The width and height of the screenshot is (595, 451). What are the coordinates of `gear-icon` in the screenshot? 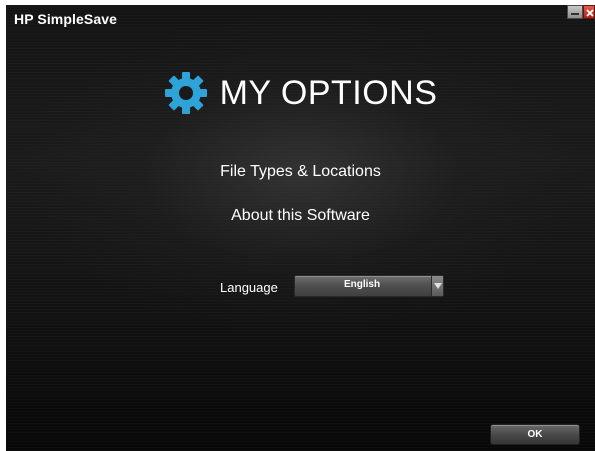 It's located at (185, 93).